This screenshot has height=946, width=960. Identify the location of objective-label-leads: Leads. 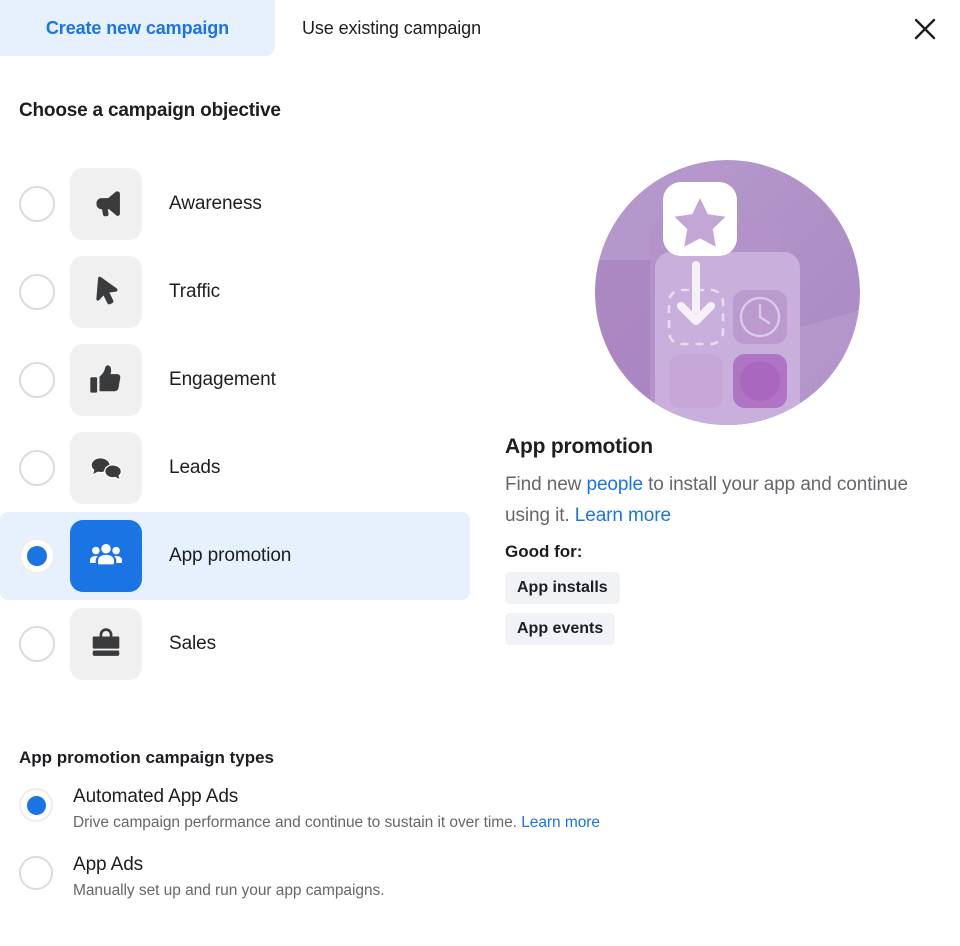
(195, 467).